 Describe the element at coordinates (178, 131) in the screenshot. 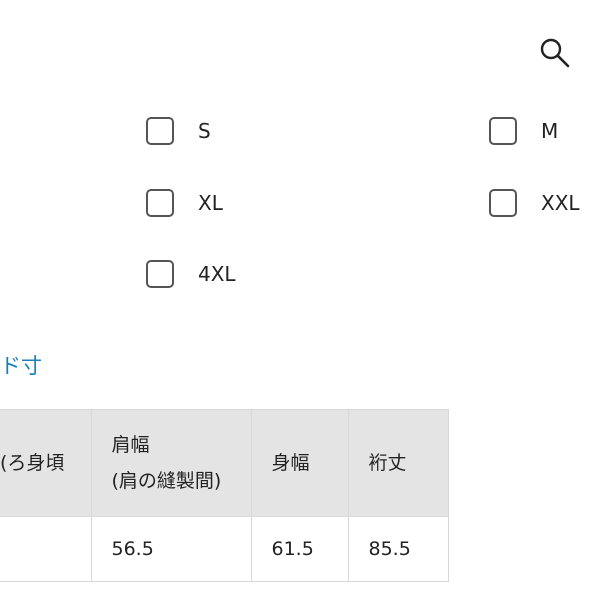

I see `size-option-s: S` at that location.